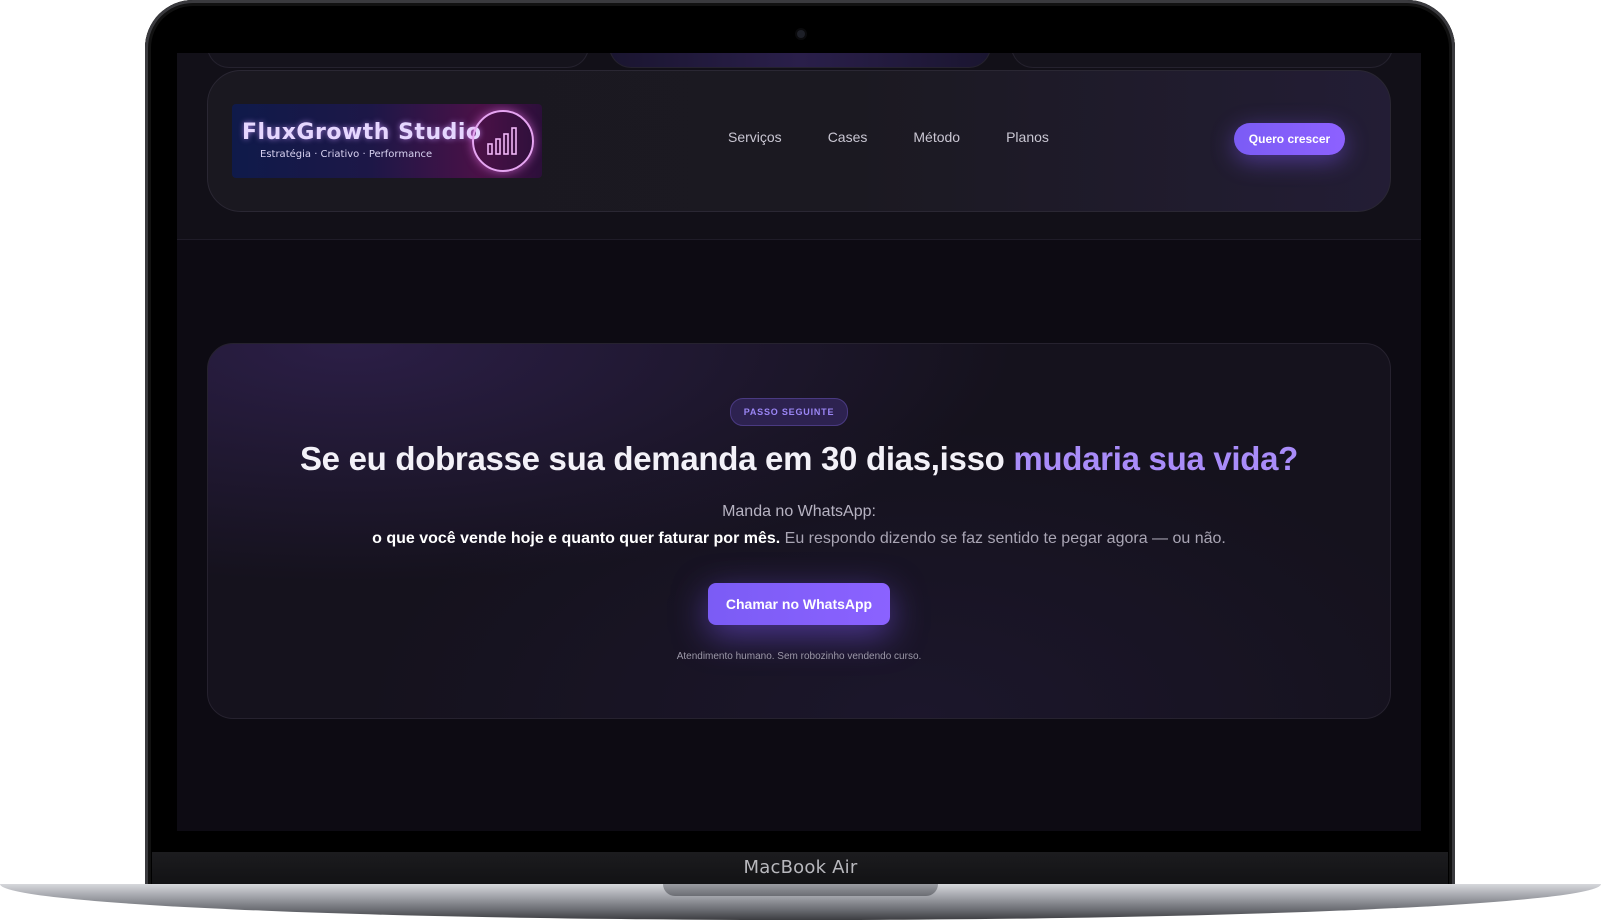 The width and height of the screenshot is (1601, 920). Describe the element at coordinates (503, 141) in the screenshot. I see `bar-chart-icon` at that location.